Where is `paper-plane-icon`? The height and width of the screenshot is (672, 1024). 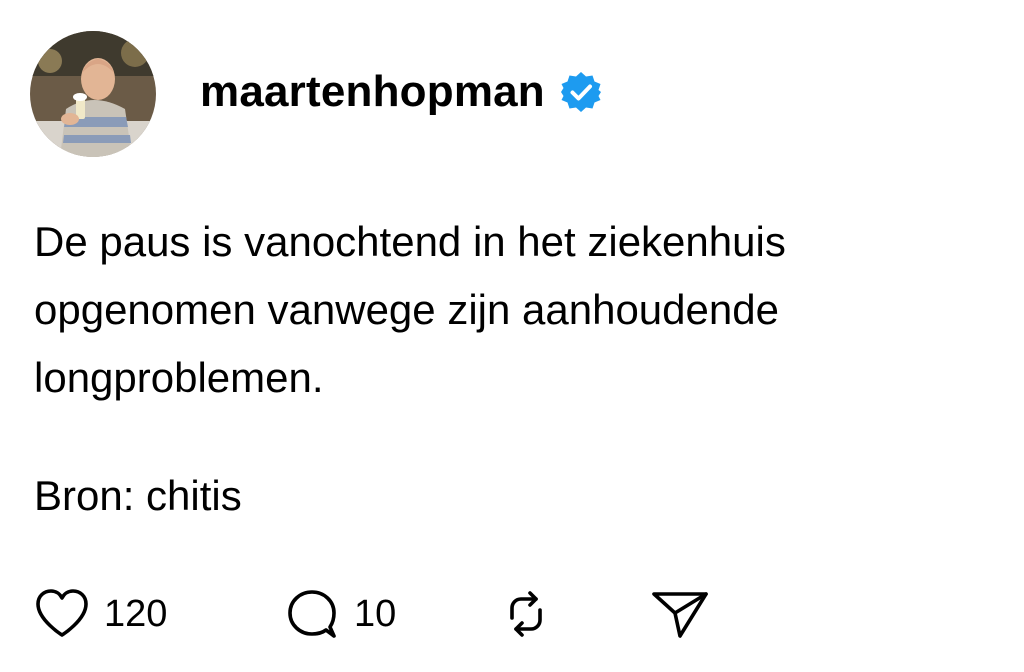 paper-plane-icon is located at coordinates (680, 614).